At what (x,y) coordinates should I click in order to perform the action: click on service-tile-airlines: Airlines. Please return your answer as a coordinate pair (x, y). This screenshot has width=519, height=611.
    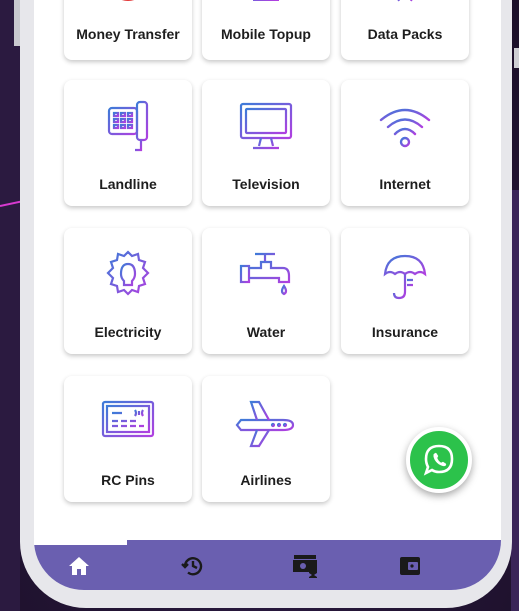
    Looking at the image, I should click on (266, 439).